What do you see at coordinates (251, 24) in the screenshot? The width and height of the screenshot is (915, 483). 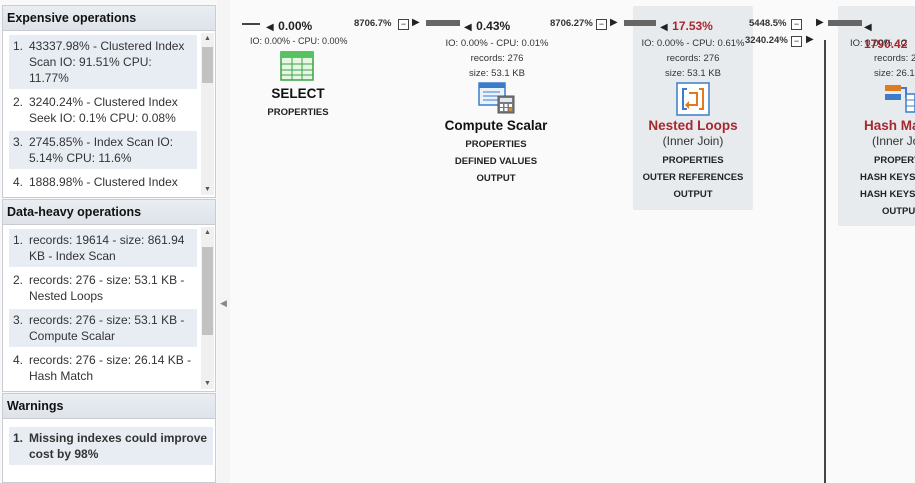 I see `select-edge-line` at bounding box center [251, 24].